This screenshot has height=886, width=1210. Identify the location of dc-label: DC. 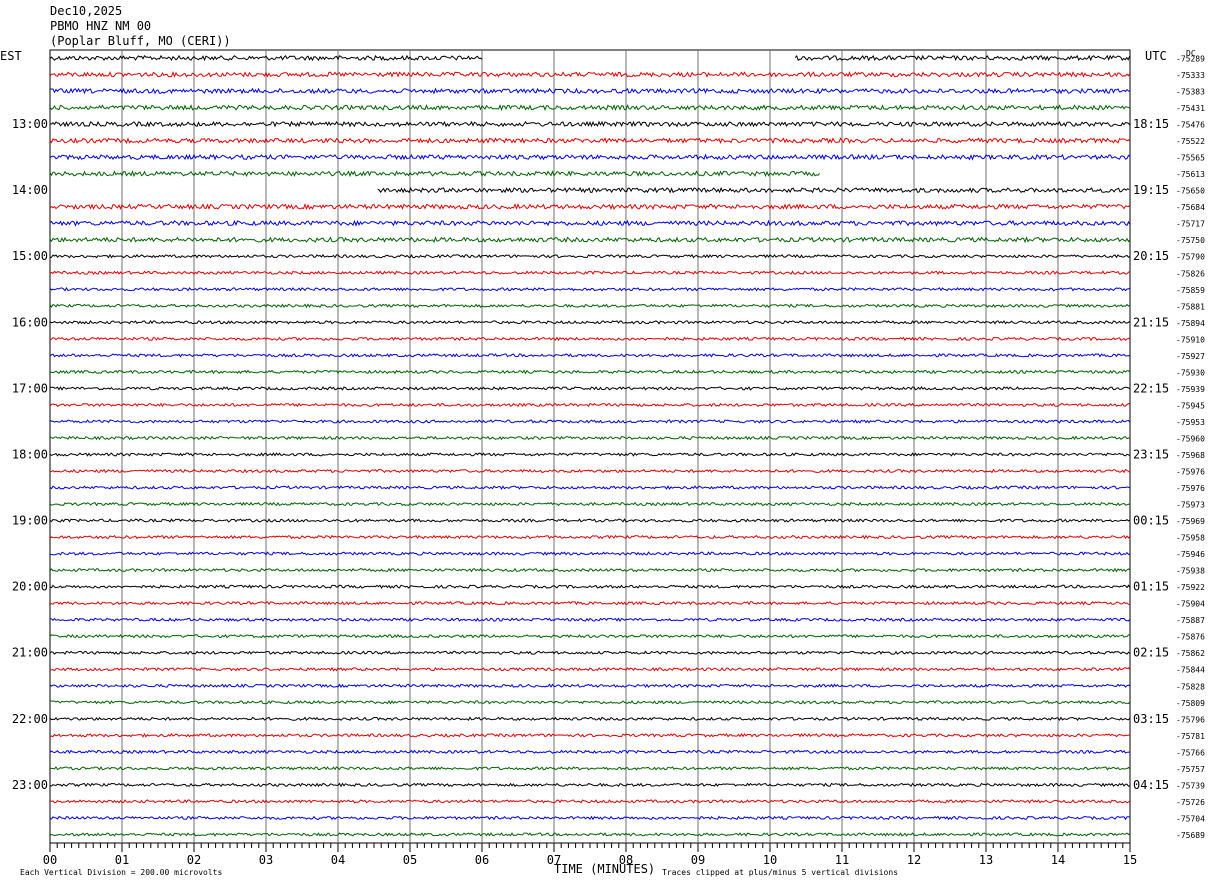
(1191, 53).